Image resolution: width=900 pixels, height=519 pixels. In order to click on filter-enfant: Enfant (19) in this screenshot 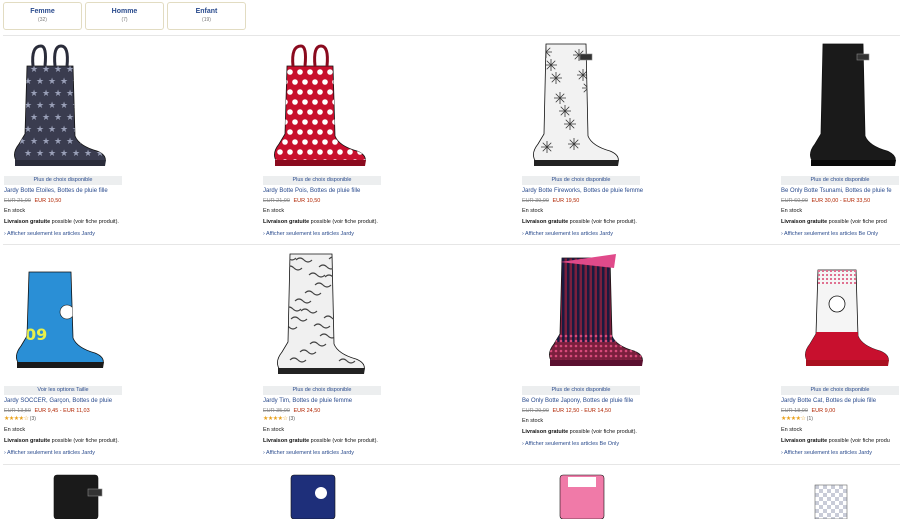, I will do `click(206, 16)`.